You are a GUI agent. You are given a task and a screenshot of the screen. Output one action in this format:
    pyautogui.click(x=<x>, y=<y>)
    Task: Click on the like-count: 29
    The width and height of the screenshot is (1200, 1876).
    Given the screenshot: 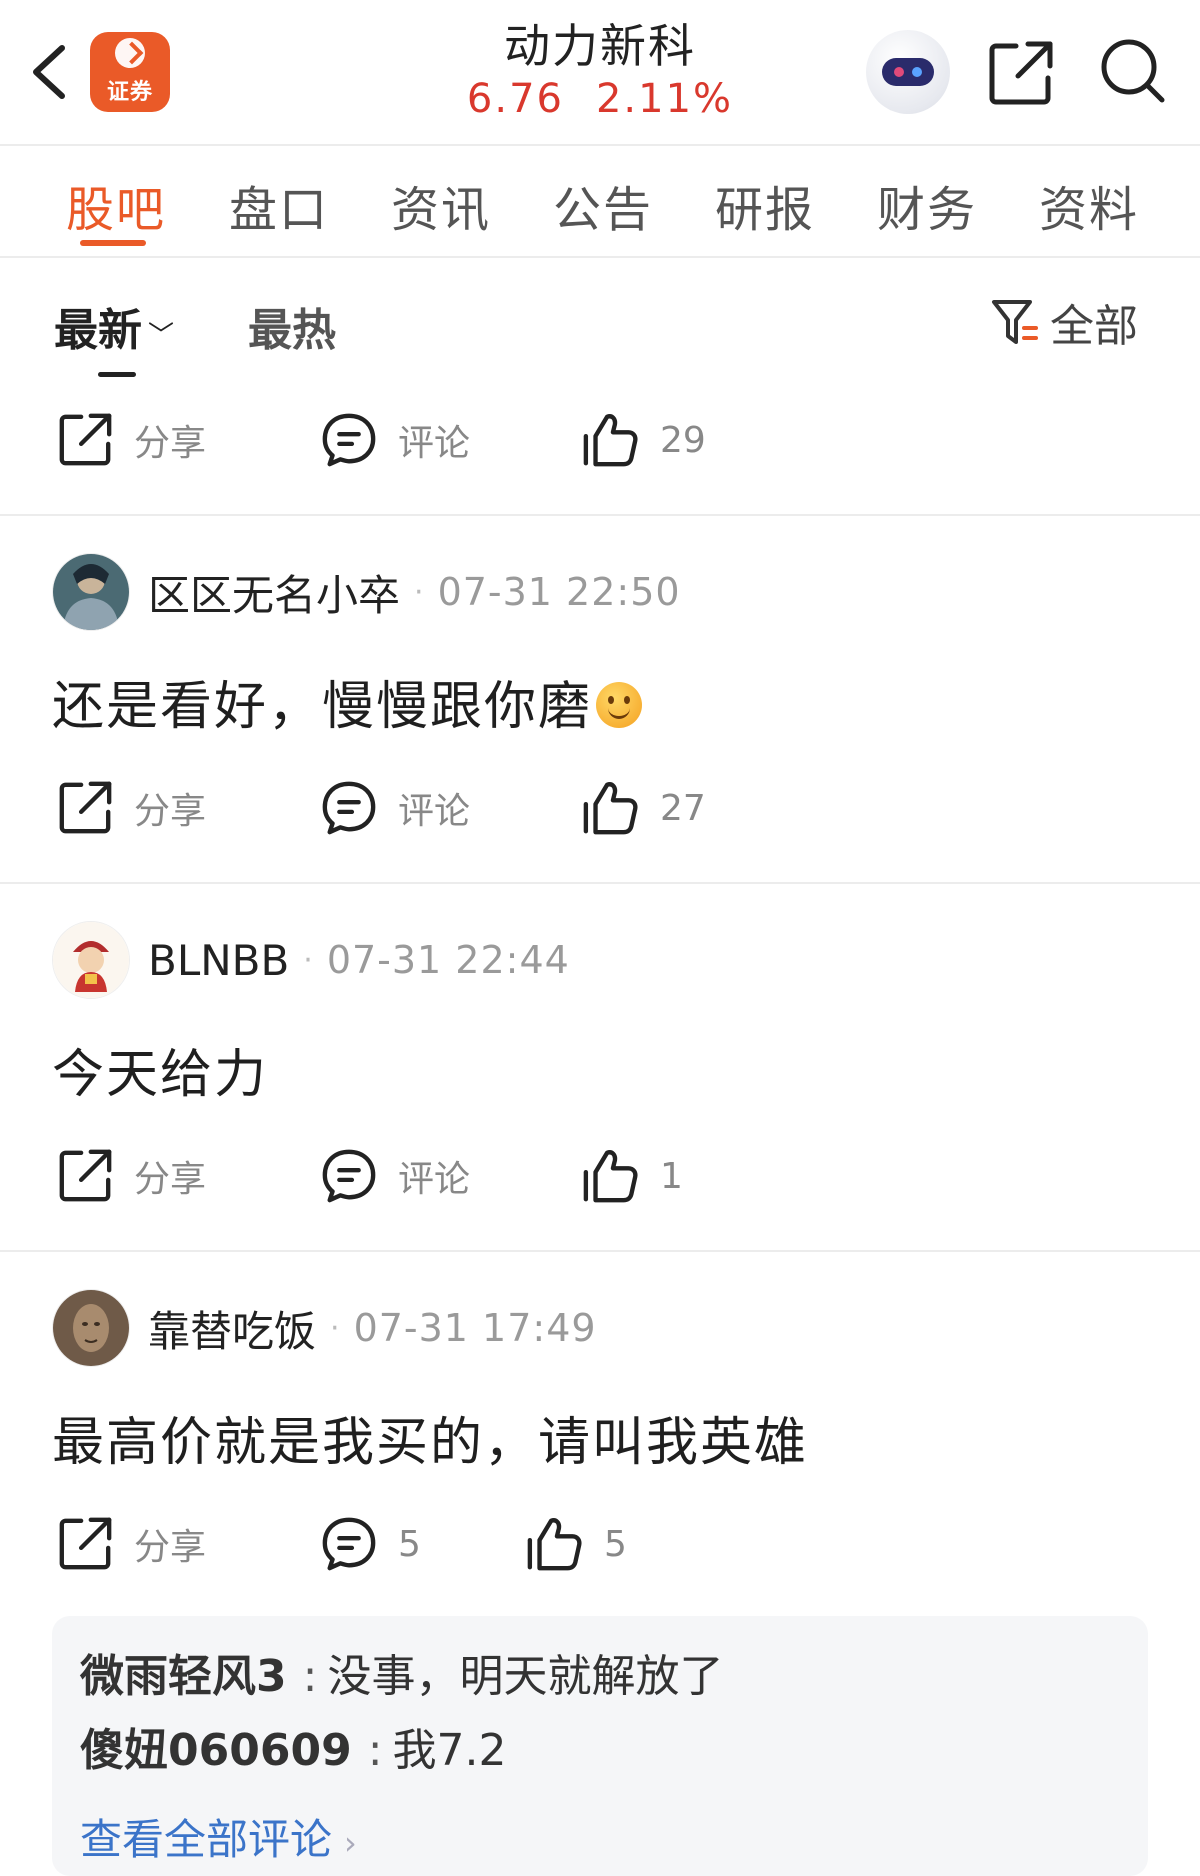 What is the action you would take?
    pyautogui.click(x=683, y=440)
    